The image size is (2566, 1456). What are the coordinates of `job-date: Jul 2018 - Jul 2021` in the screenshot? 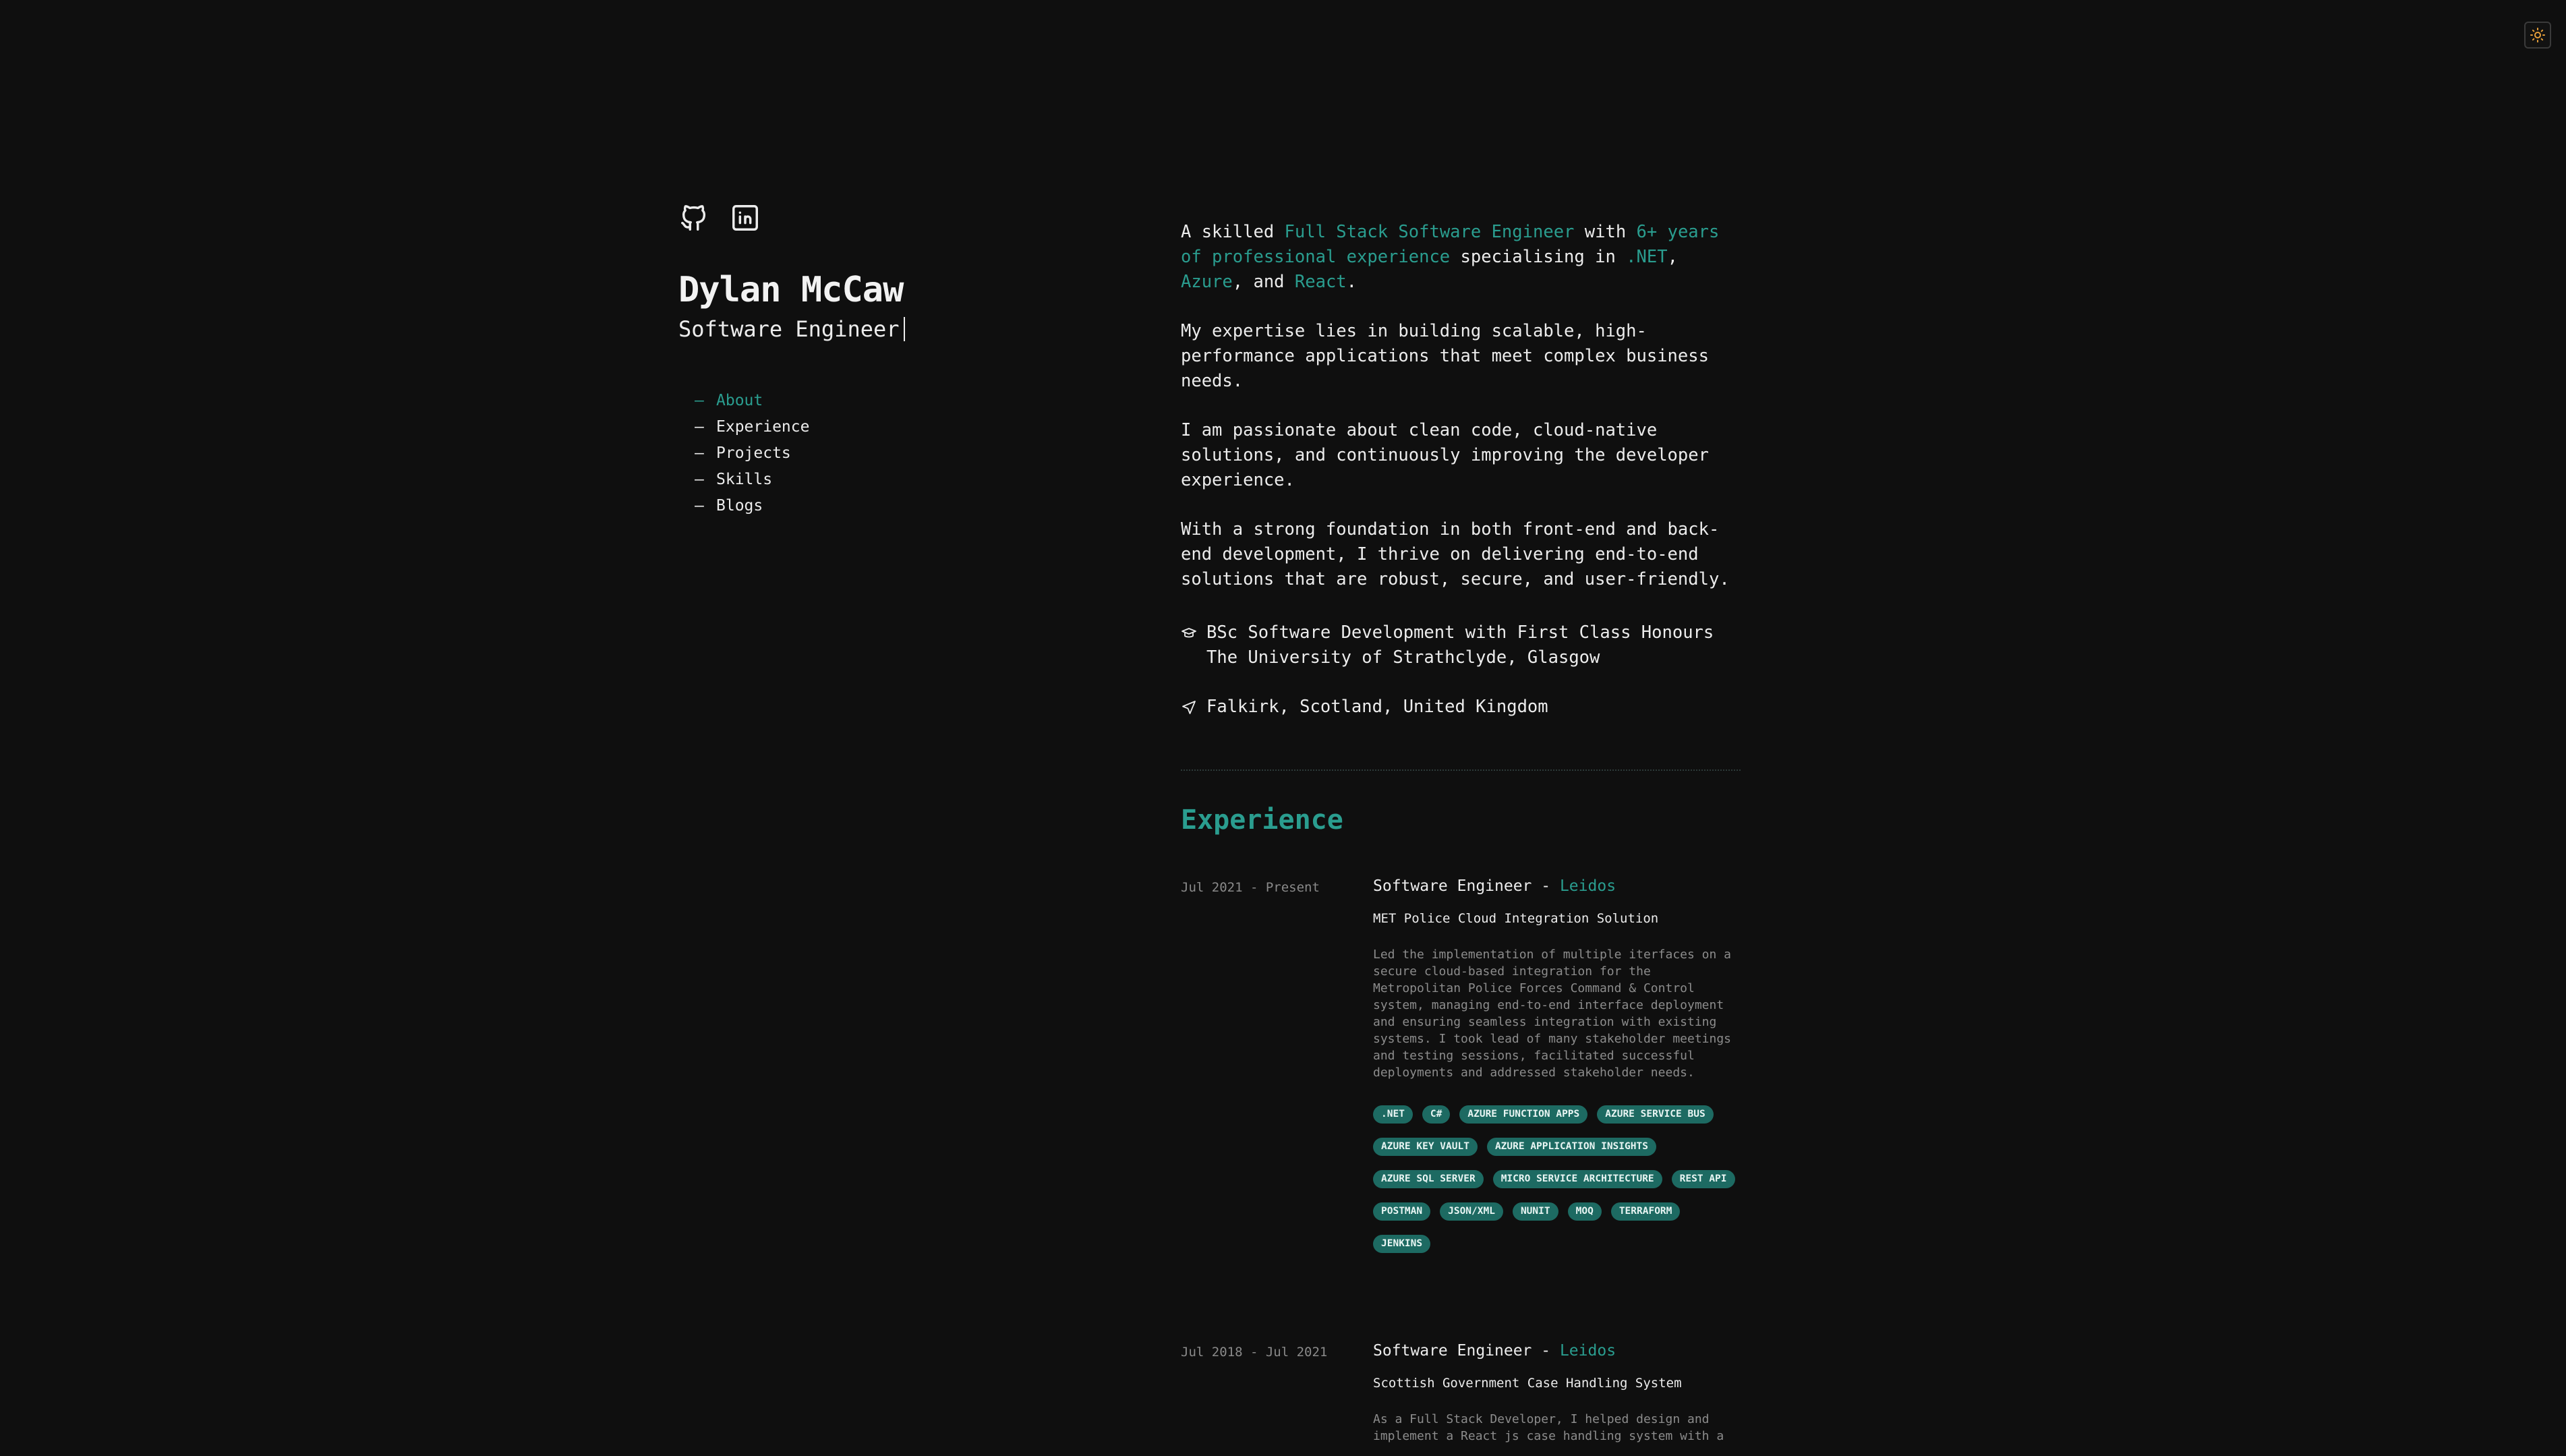 It's located at (1255, 1352).